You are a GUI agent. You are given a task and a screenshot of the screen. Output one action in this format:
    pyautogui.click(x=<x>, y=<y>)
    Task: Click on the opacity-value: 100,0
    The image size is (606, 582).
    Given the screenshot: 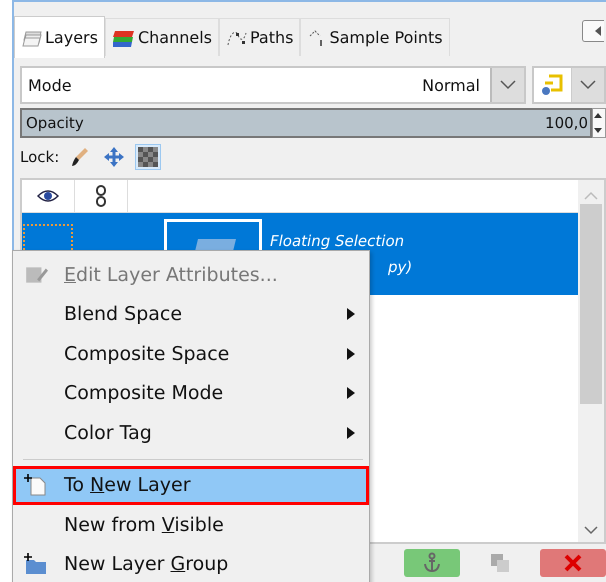 What is the action you would take?
    pyautogui.click(x=566, y=123)
    